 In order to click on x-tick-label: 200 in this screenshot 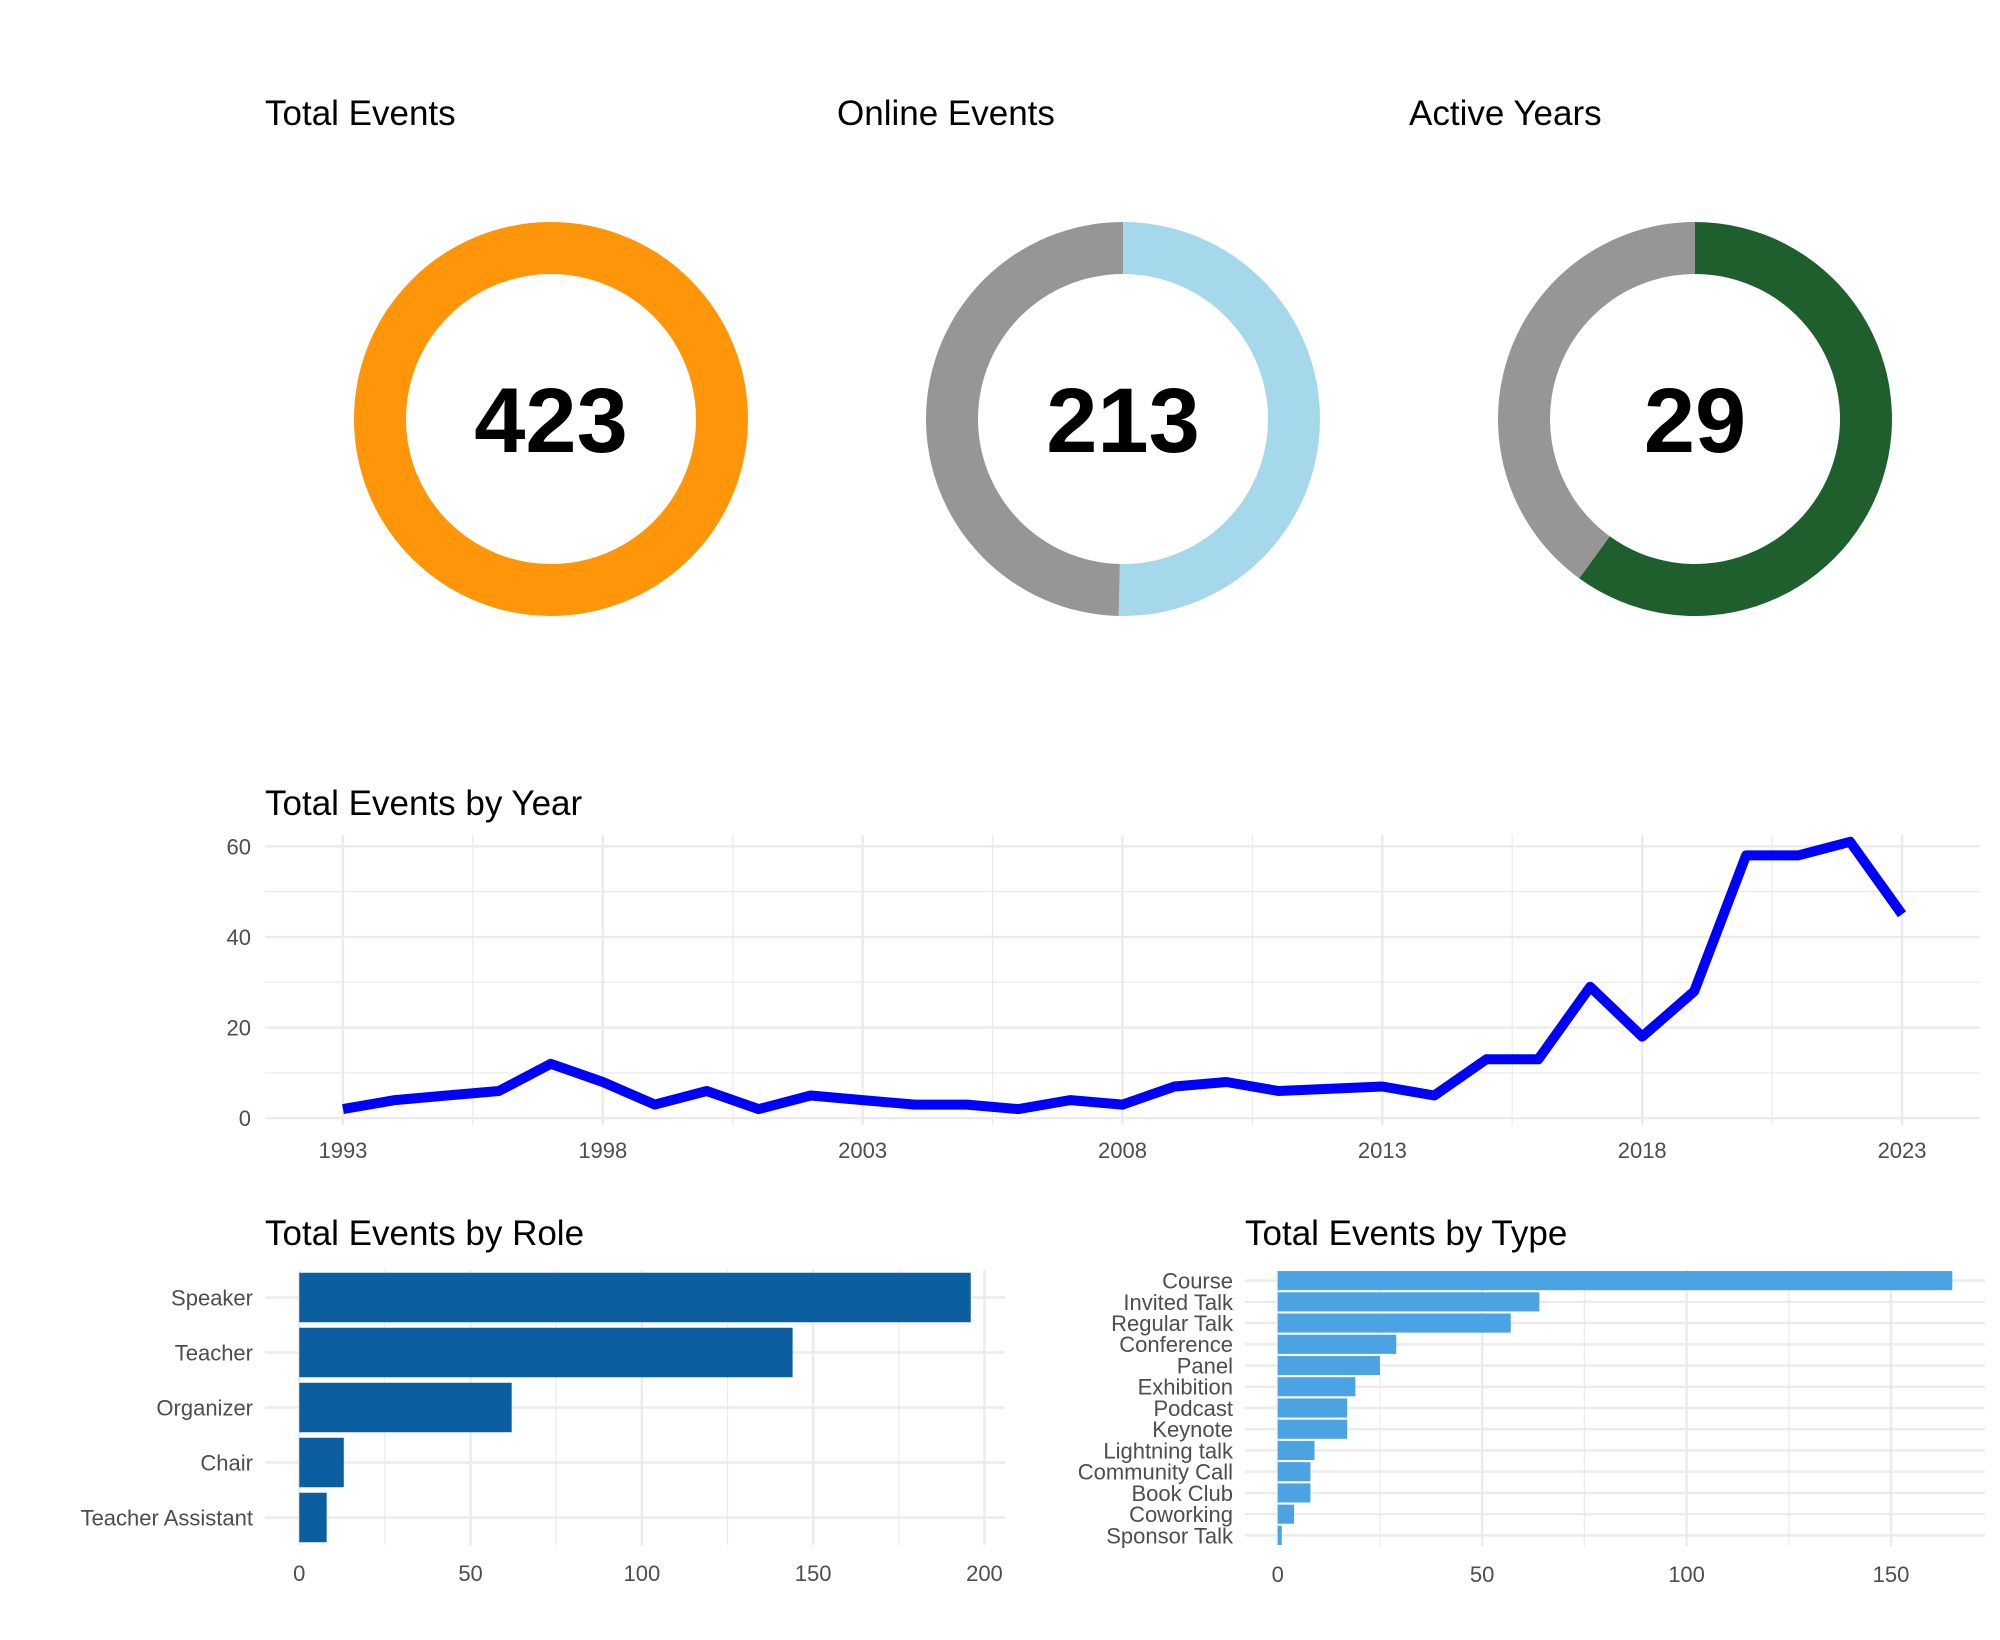, I will do `click(984, 1573)`.